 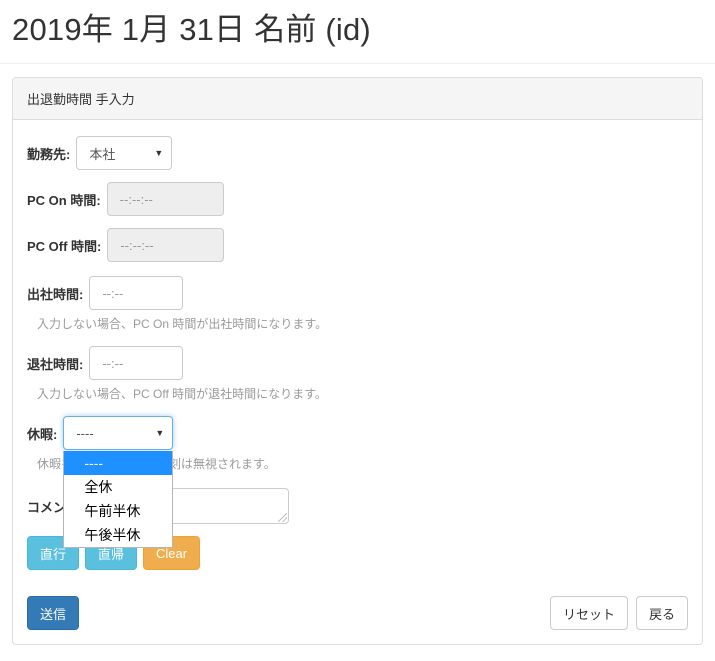 I want to click on arrive-time-input: --:--, so click(x=136, y=293).